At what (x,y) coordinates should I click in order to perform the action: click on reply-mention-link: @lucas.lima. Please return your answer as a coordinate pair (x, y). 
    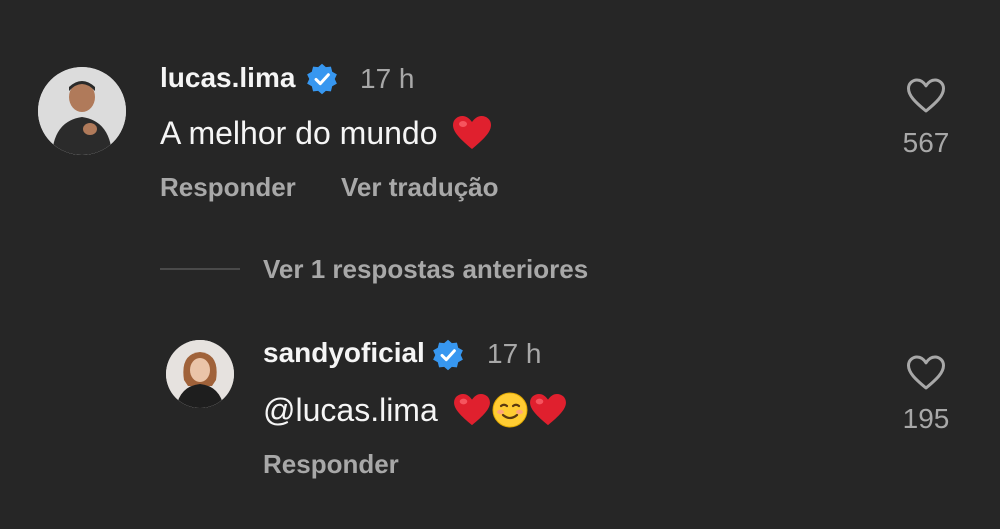
    Looking at the image, I should click on (350, 410).